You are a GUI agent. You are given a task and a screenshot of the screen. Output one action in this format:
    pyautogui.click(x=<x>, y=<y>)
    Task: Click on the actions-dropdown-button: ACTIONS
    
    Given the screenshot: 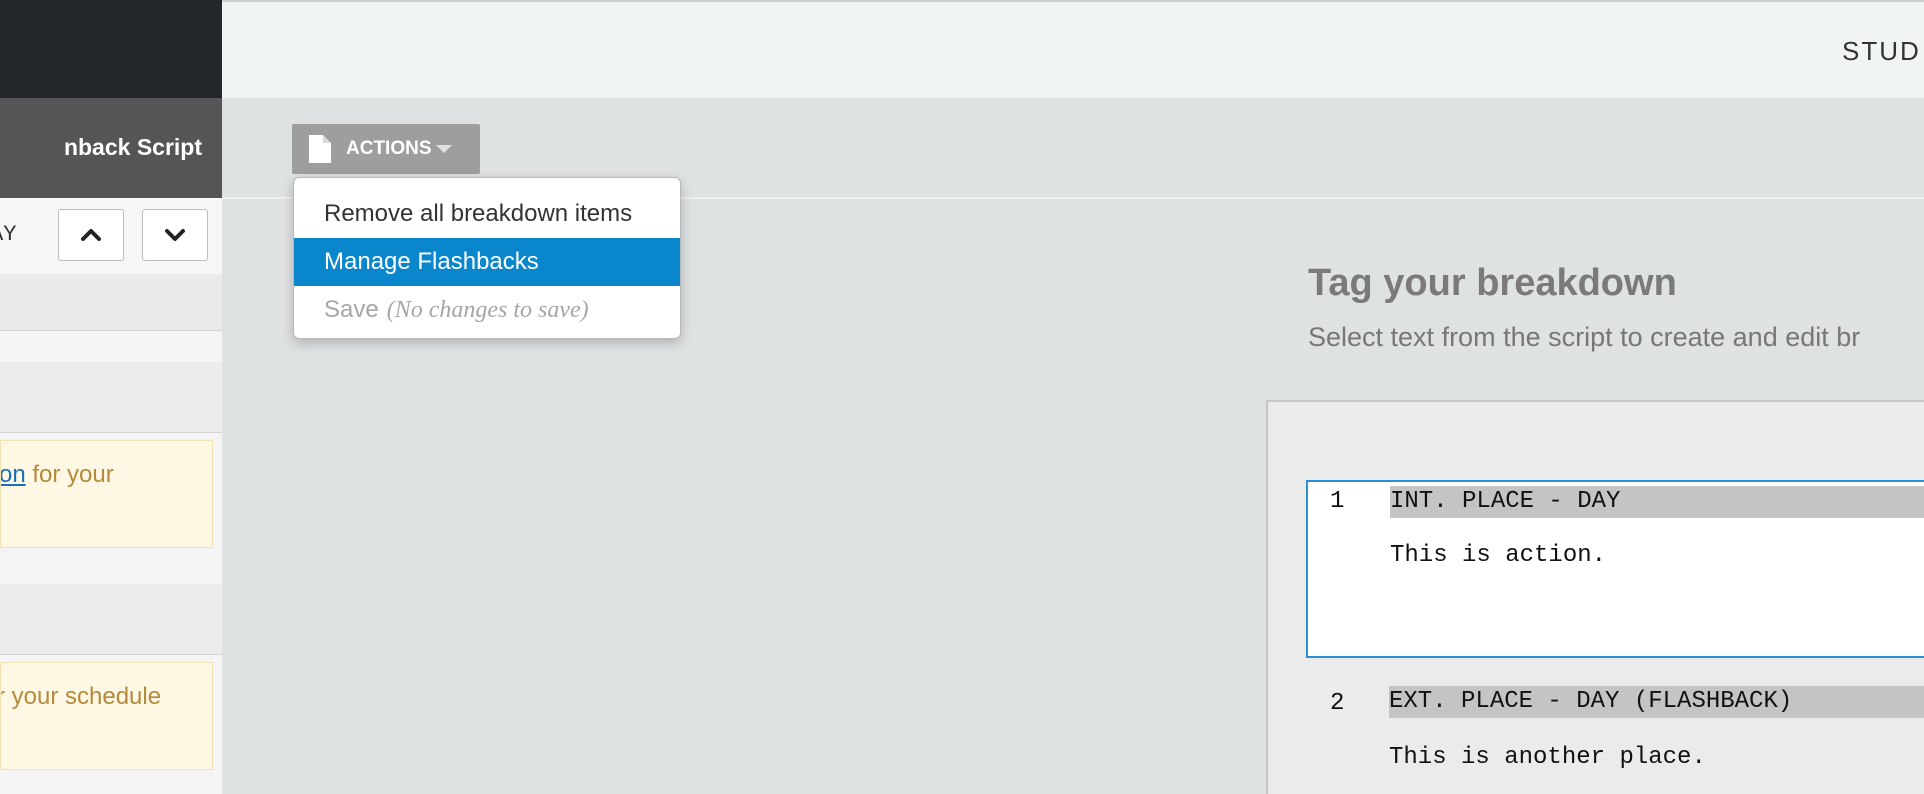 What is the action you would take?
    pyautogui.click(x=386, y=149)
    